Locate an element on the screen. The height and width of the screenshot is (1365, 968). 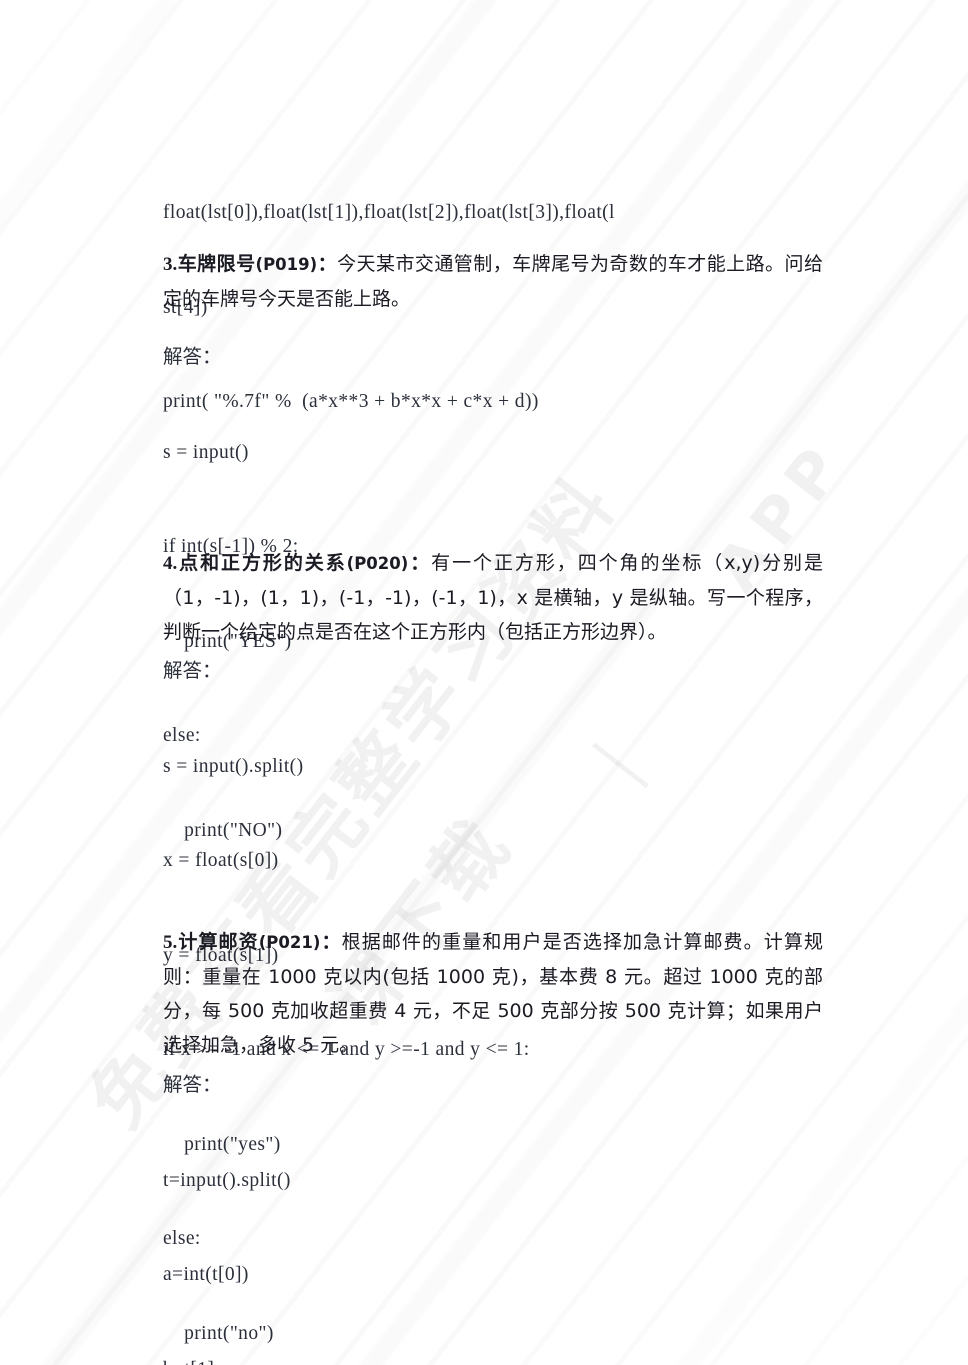
code-line: a=int(t[0]) is located at coordinates (206, 1274).